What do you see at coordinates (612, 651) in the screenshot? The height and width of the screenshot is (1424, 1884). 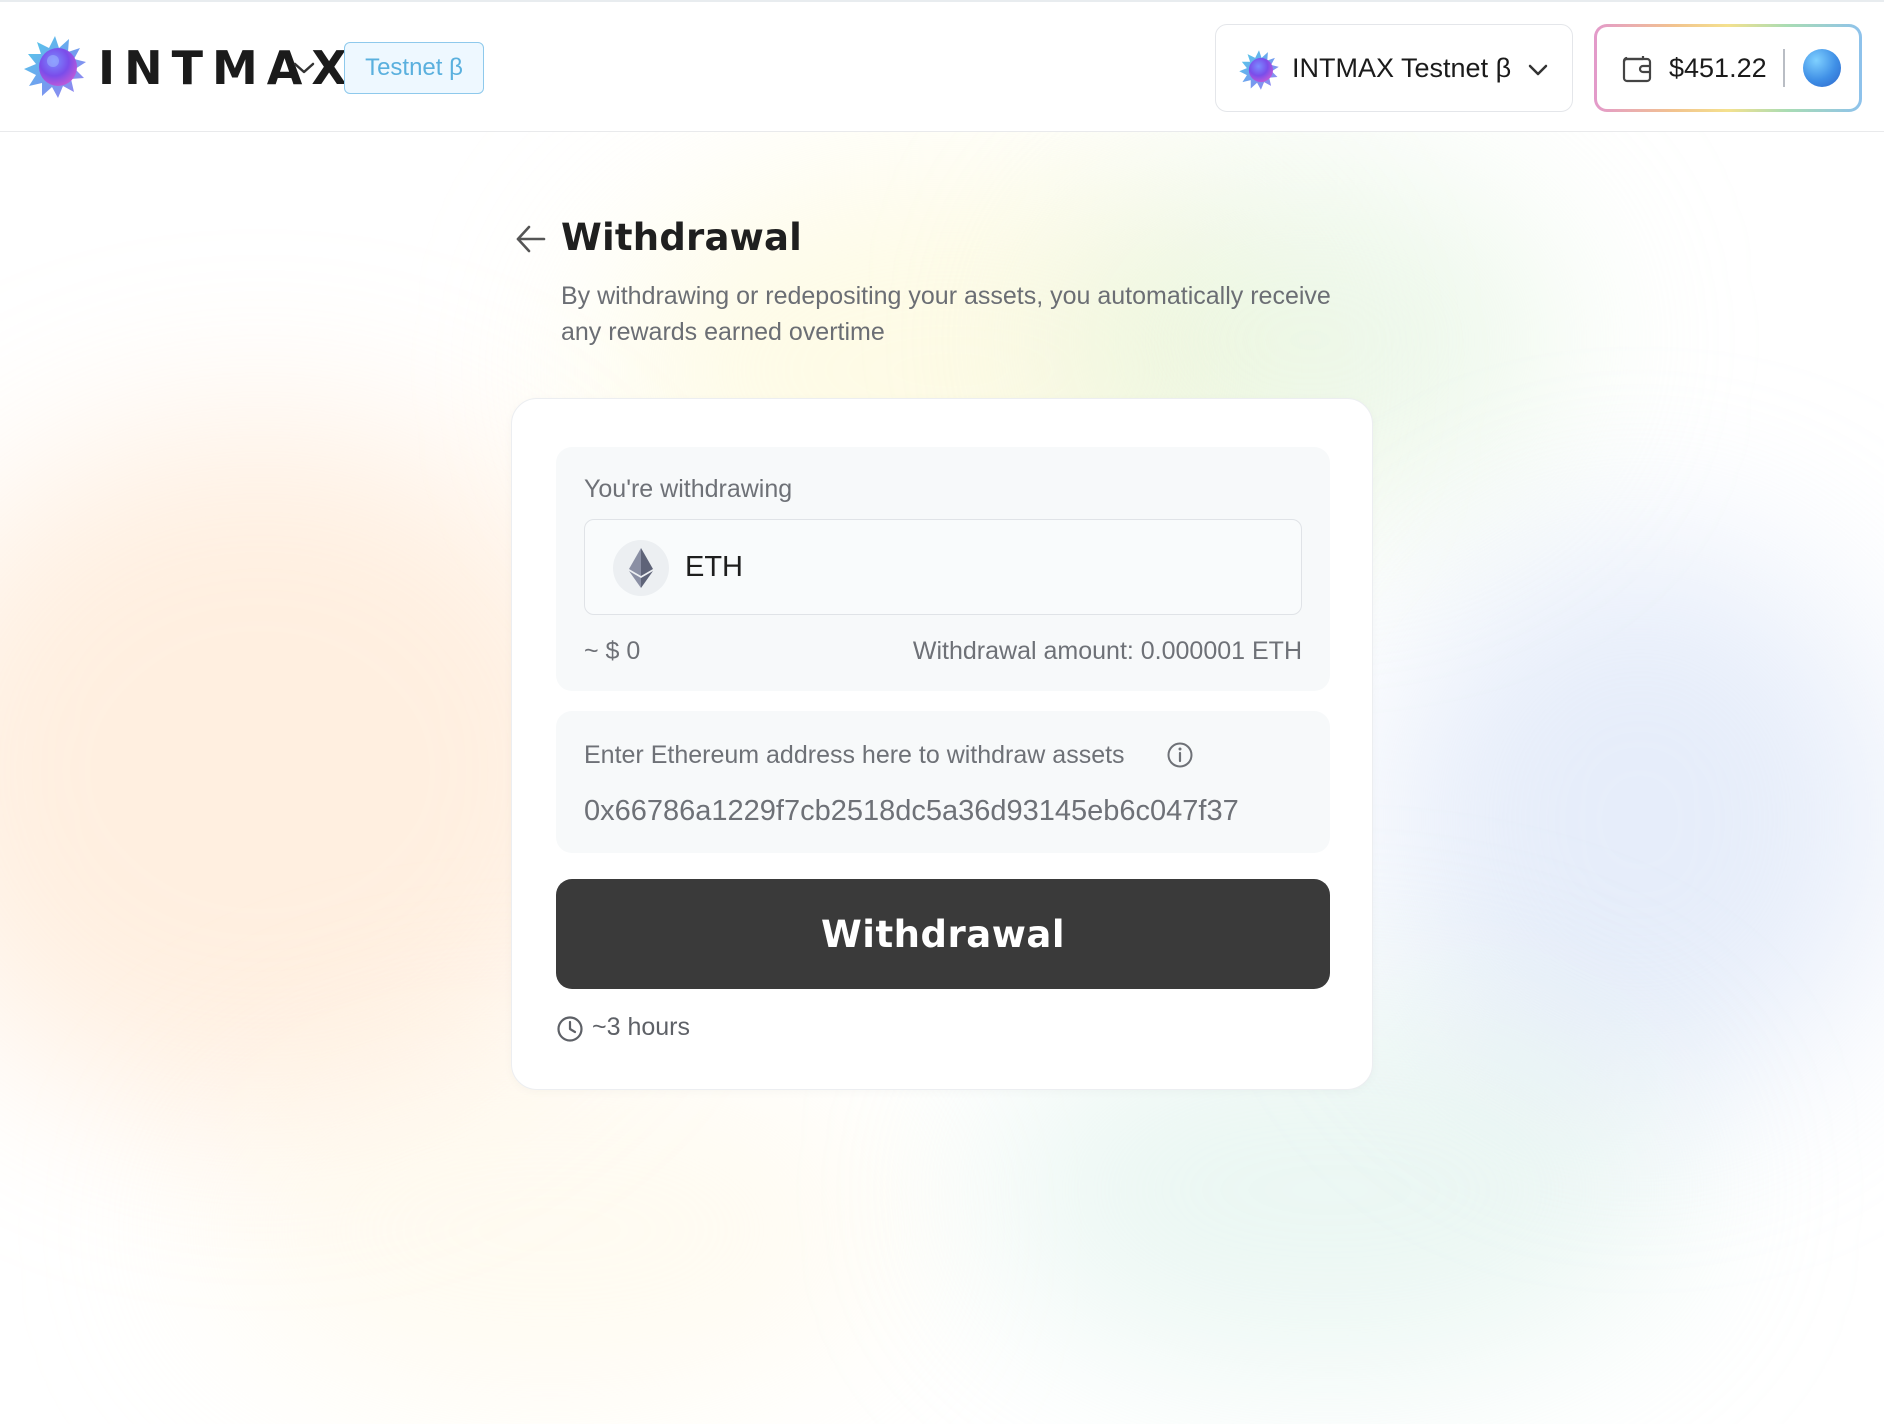 I see `usd-value: ~ $ 0` at bounding box center [612, 651].